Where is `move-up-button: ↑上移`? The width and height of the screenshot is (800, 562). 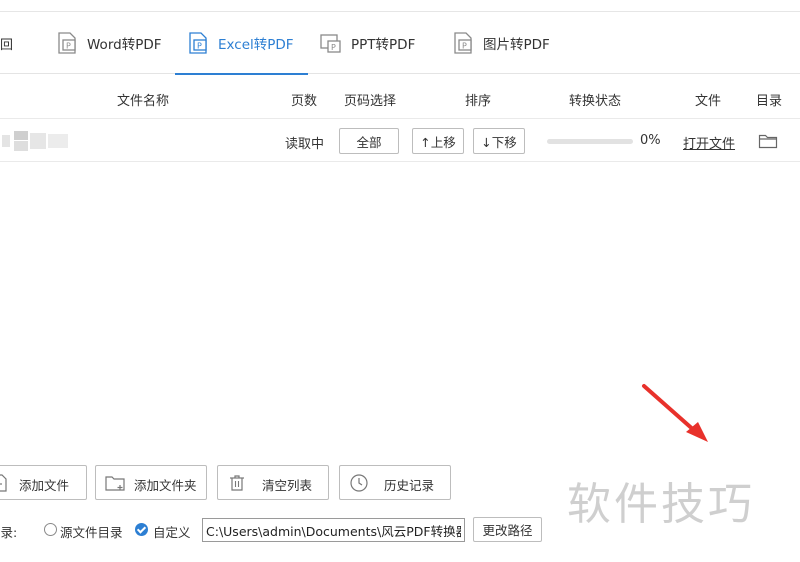 move-up-button: ↑上移 is located at coordinates (438, 141).